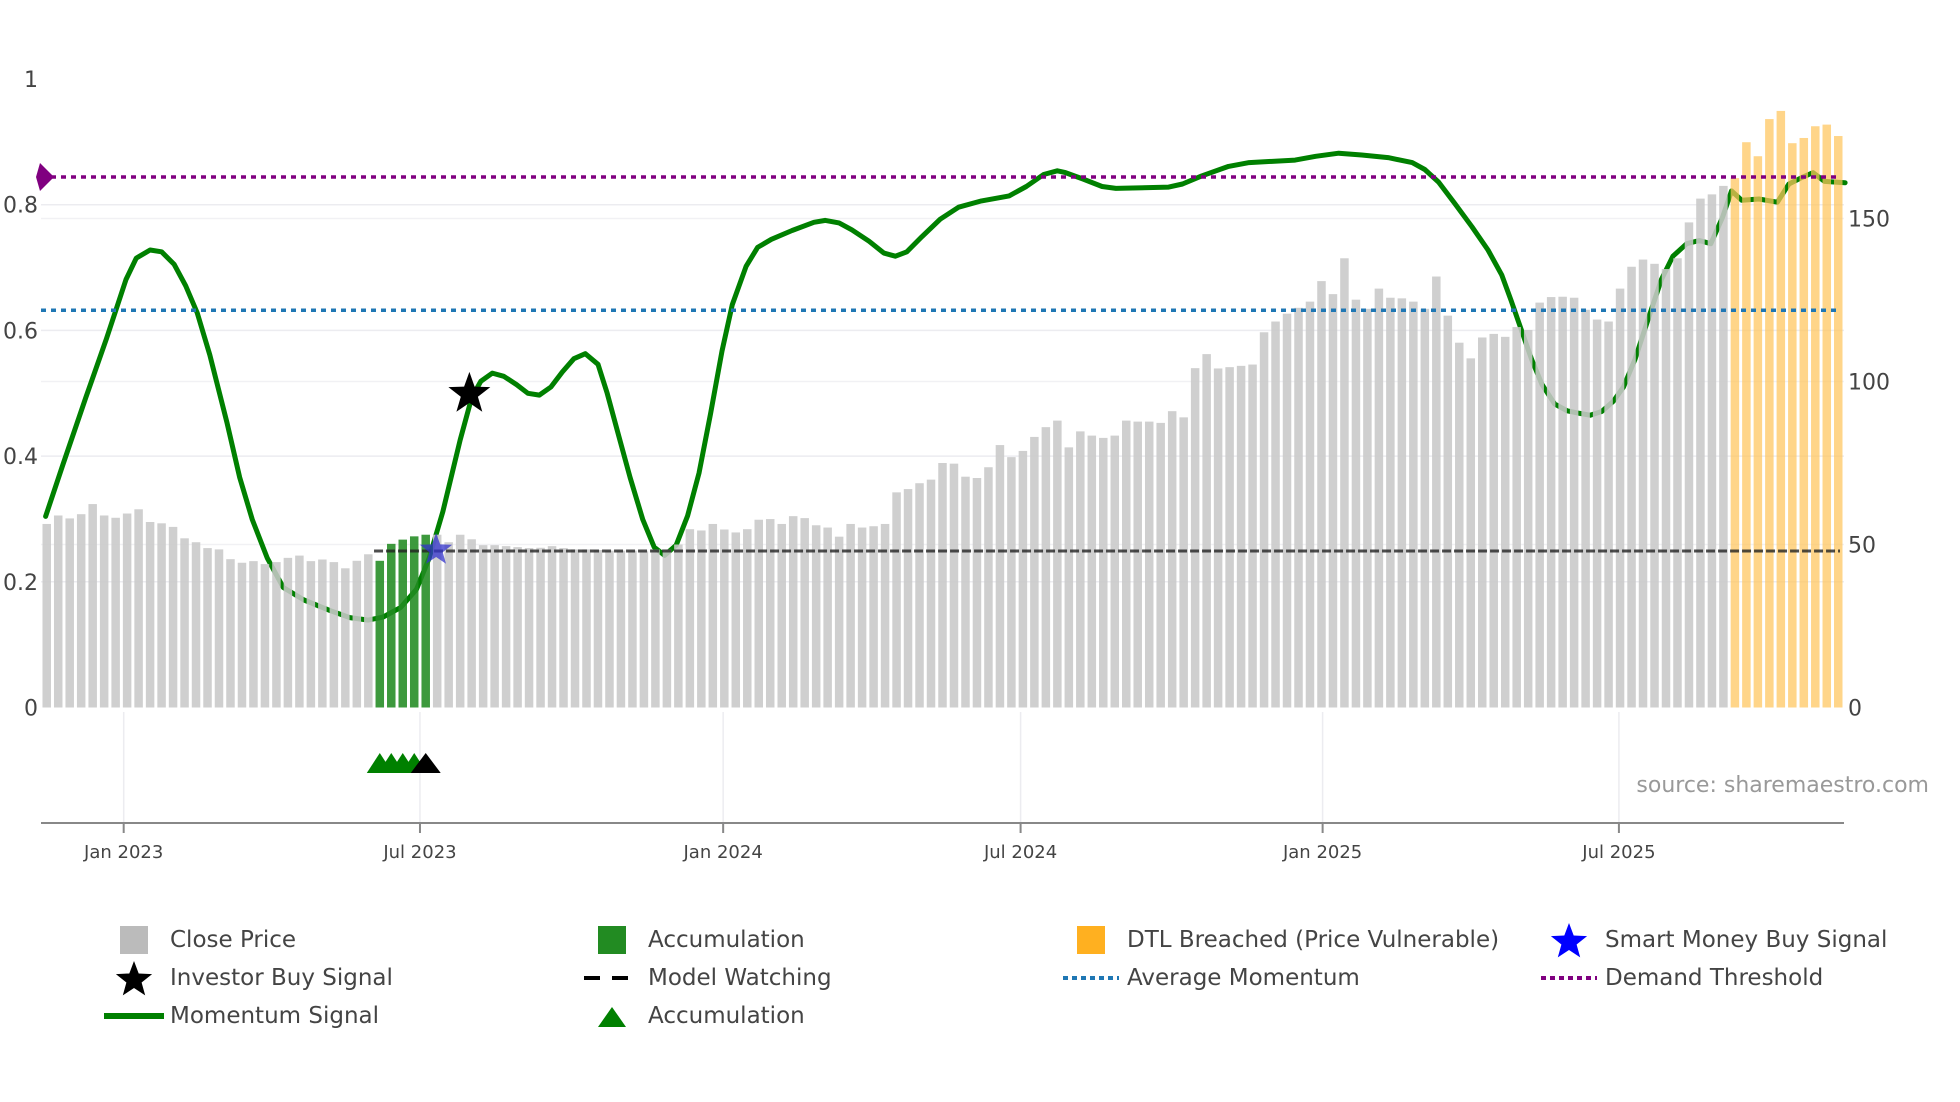 The image size is (1960, 1102). What do you see at coordinates (275, 1016) in the screenshot?
I see `legend-label: Momentum Signal` at bounding box center [275, 1016].